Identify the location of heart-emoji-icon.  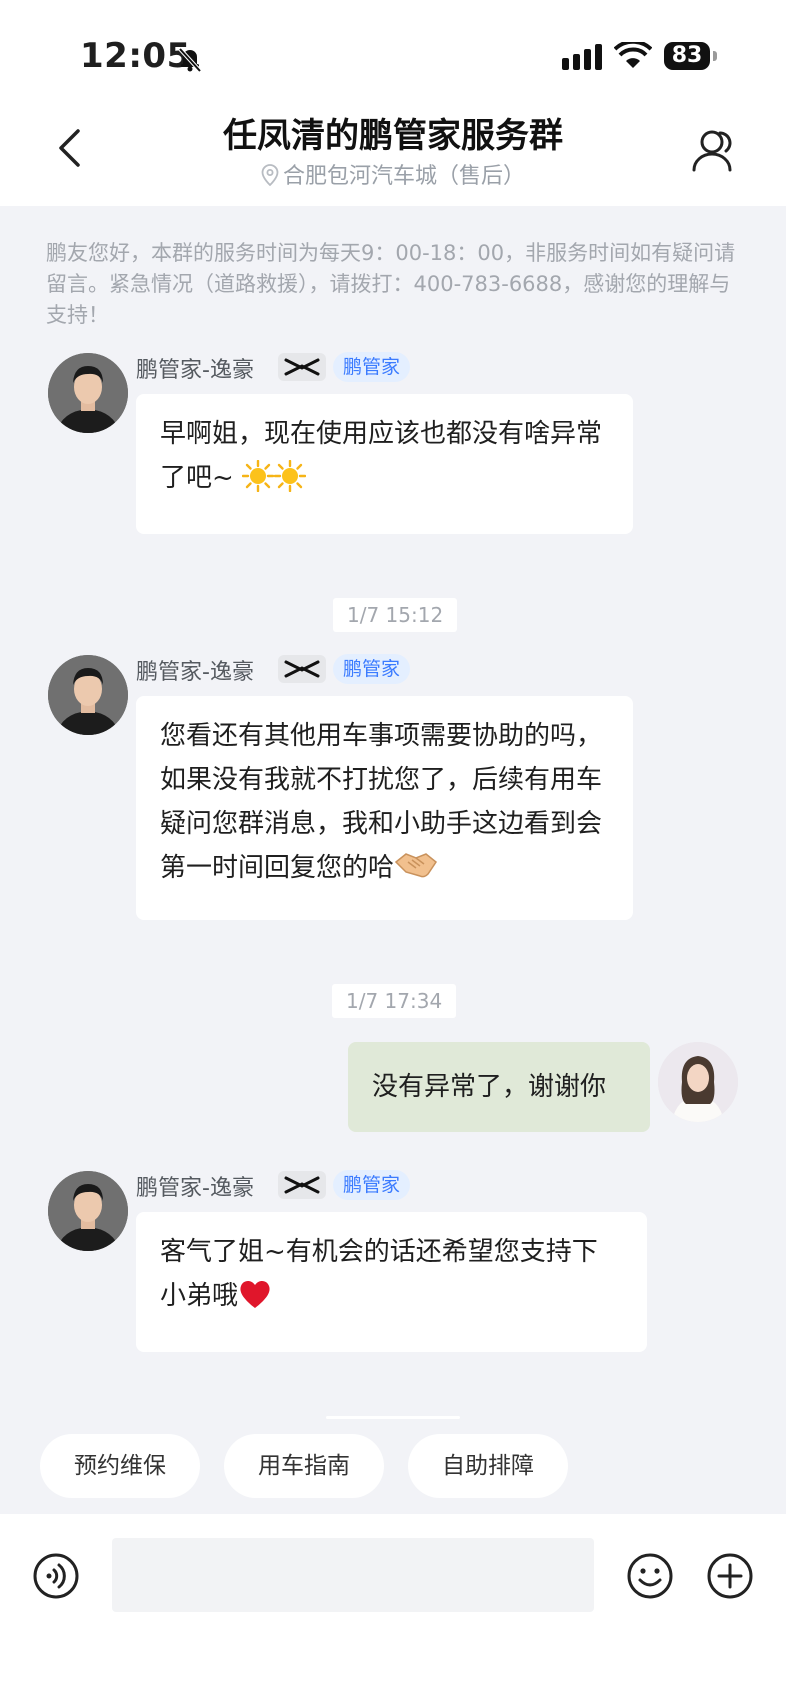
(255, 1301).